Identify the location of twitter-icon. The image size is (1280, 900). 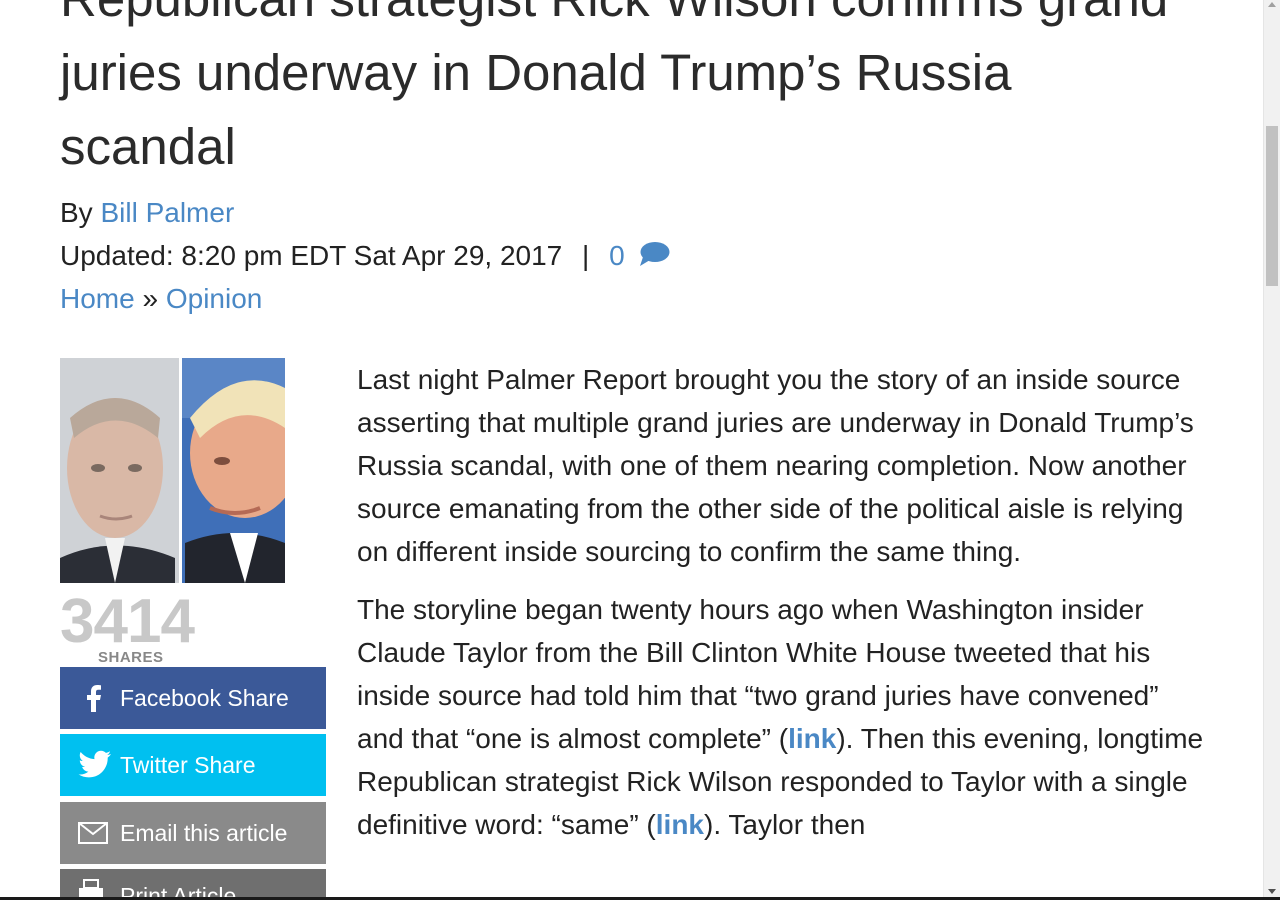
(94, 764).